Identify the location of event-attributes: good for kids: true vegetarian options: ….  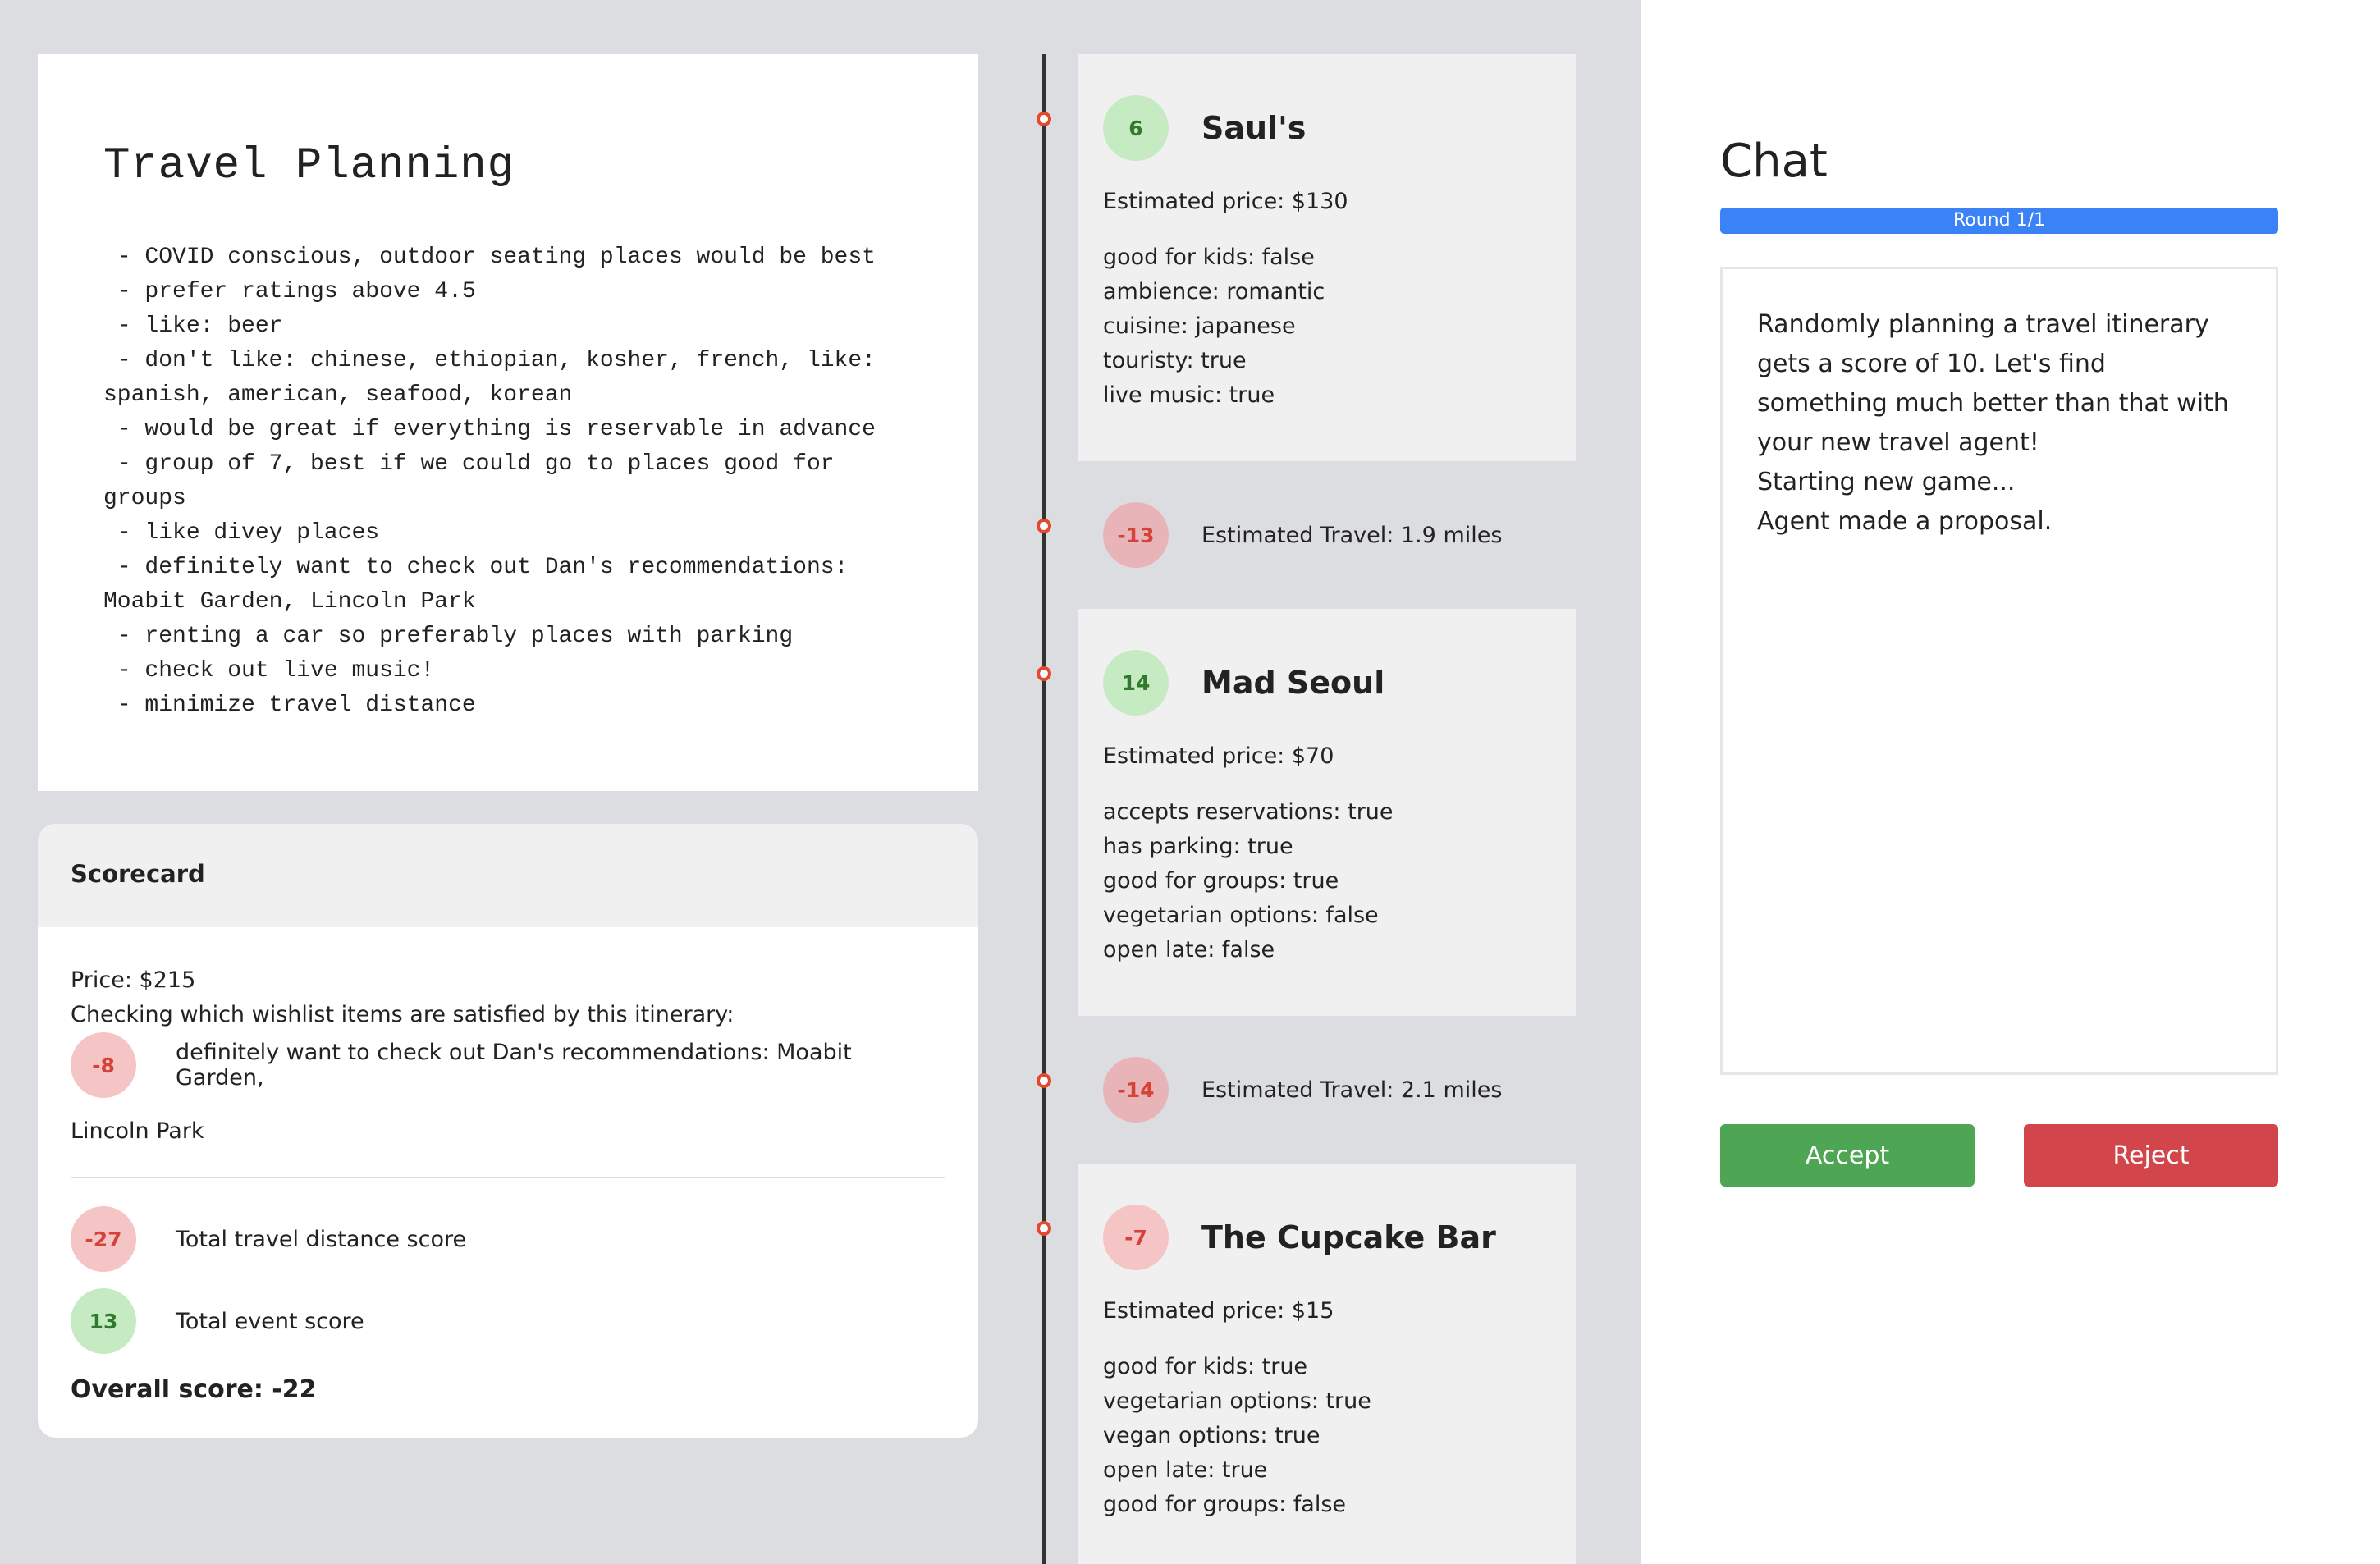
(1327, 1436).